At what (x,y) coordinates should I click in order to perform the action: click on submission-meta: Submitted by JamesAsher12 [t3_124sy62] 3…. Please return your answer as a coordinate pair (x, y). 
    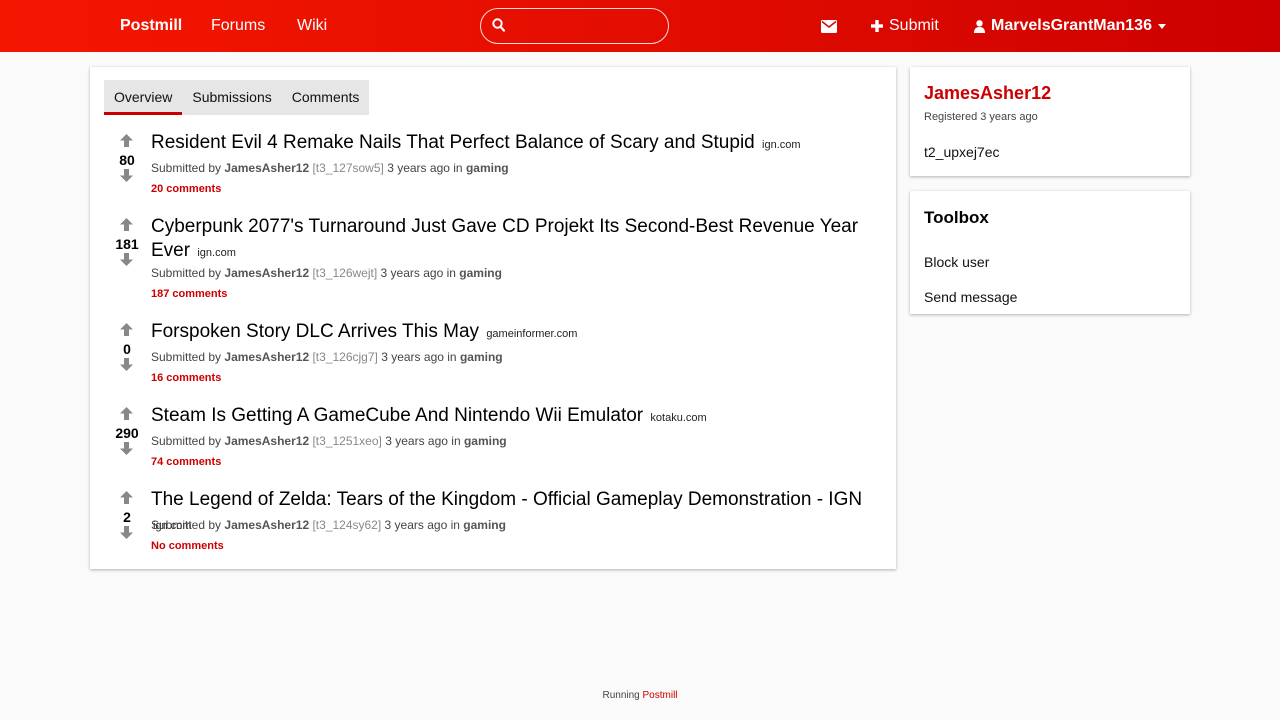
    Looking at the image, I should click on (328, 525).